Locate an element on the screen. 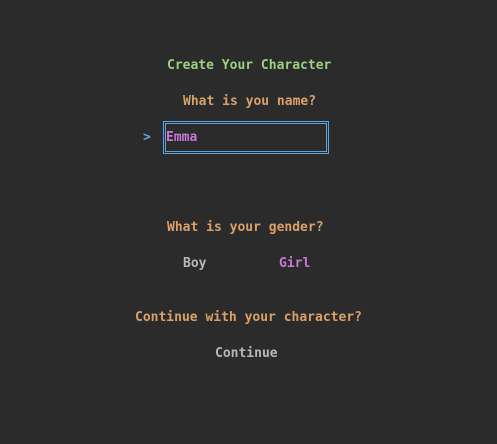 This screenshot has width=497, height=444. gender-option-boy: Boy is located at coordinates (194, 264).